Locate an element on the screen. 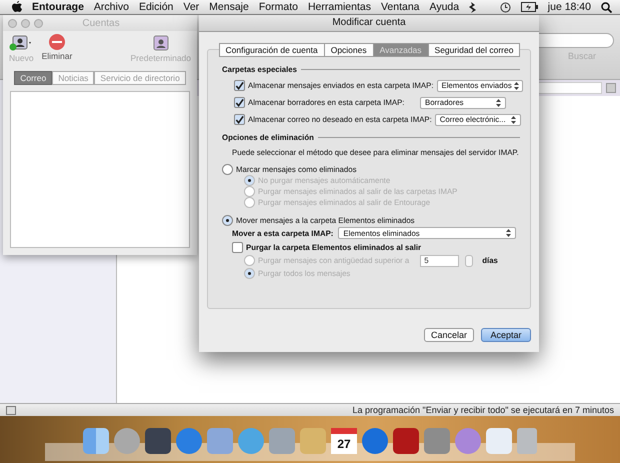  menu-item: Ayuda is located at coordinates (445, 7).